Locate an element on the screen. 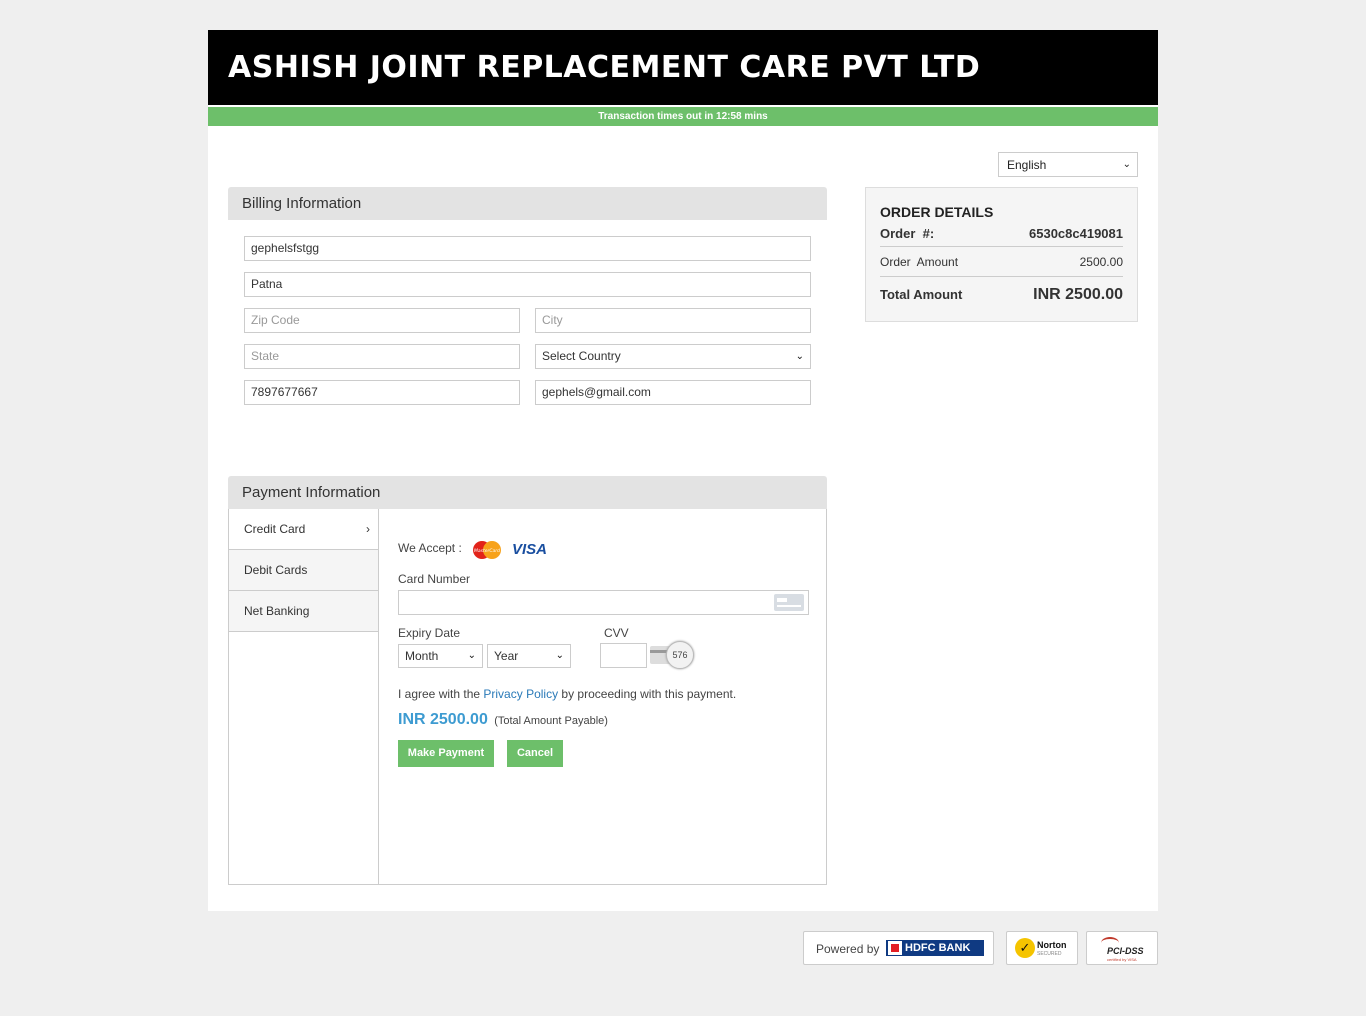 Image resolution: width=1366 pixels, height=1016 pixels. total-amount: INR 2500.00 is located at coordinates (1078, 294).